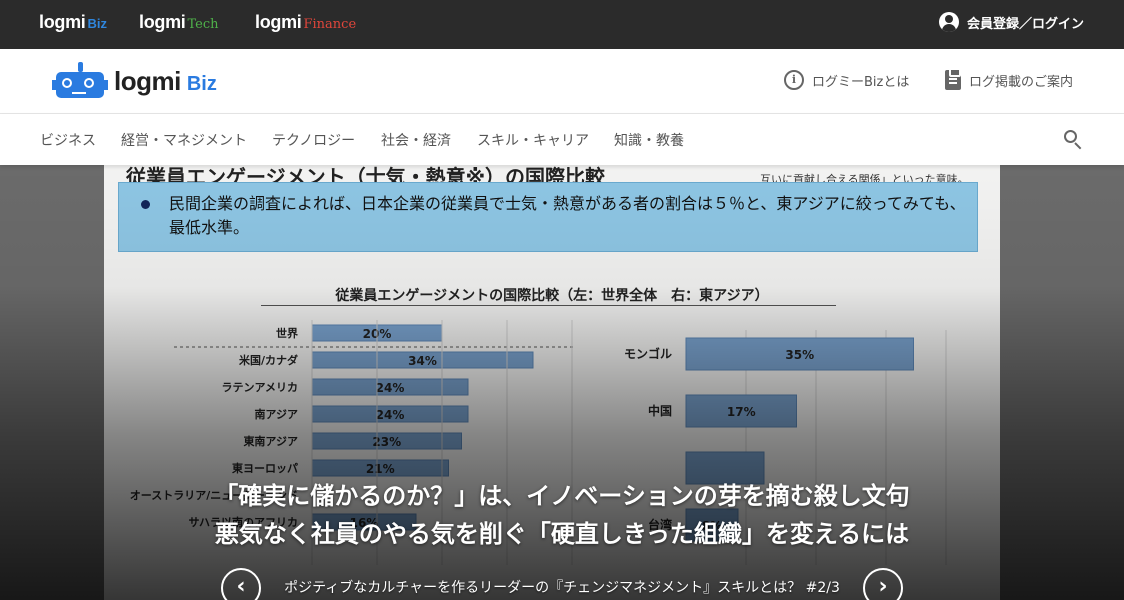 The height and width of the screenshot is (600, 1124). Describe the element at coordinates (270, 441) in the screenshot. I see `category-label: 東南アジア` at that location.